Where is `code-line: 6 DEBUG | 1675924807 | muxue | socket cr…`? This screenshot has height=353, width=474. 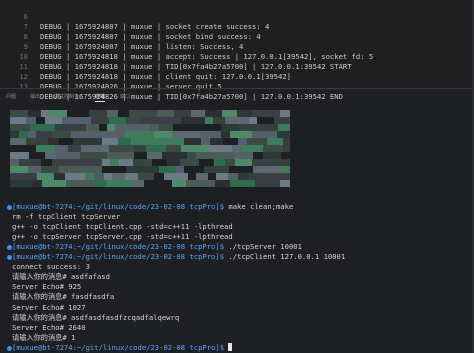 code-line: 6 DEBUG | 1675924807 | muxue | socket cr… is located at coordinates (135, 16).